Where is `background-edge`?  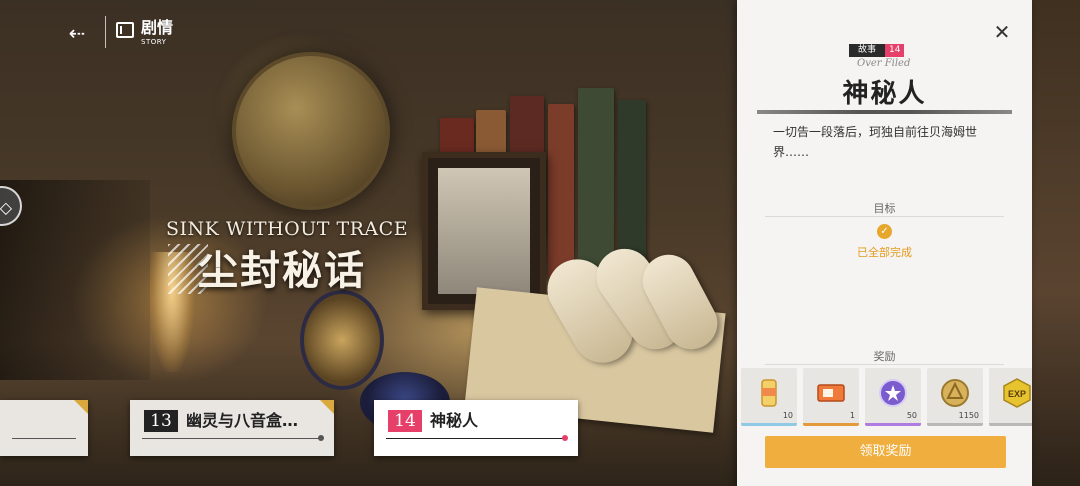
background-edge is located at coordinates (1056, 243).